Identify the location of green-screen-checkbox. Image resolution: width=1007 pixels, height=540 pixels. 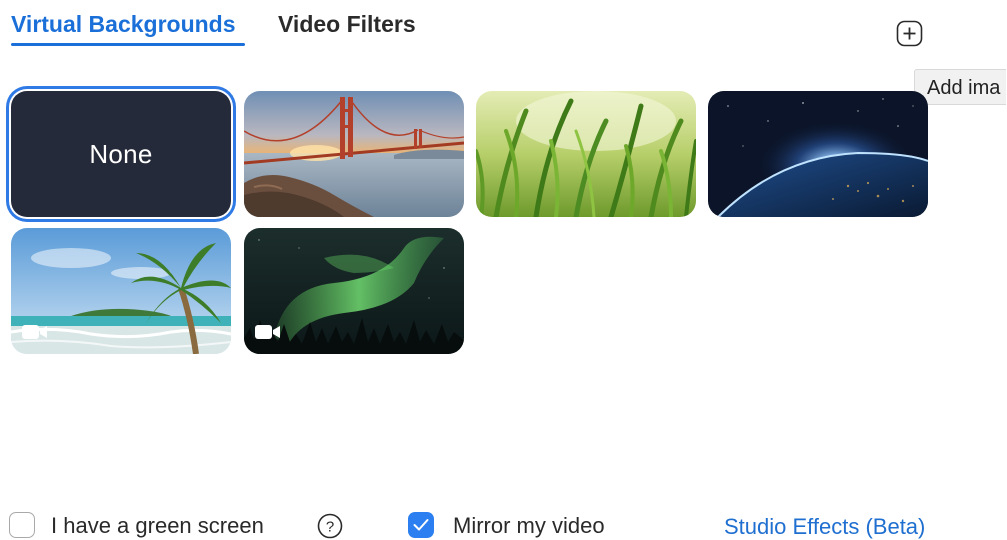
(22, 525).